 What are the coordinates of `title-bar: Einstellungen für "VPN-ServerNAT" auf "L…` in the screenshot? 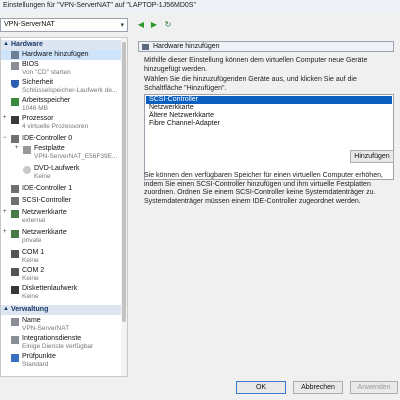 It's located at (200, 6).